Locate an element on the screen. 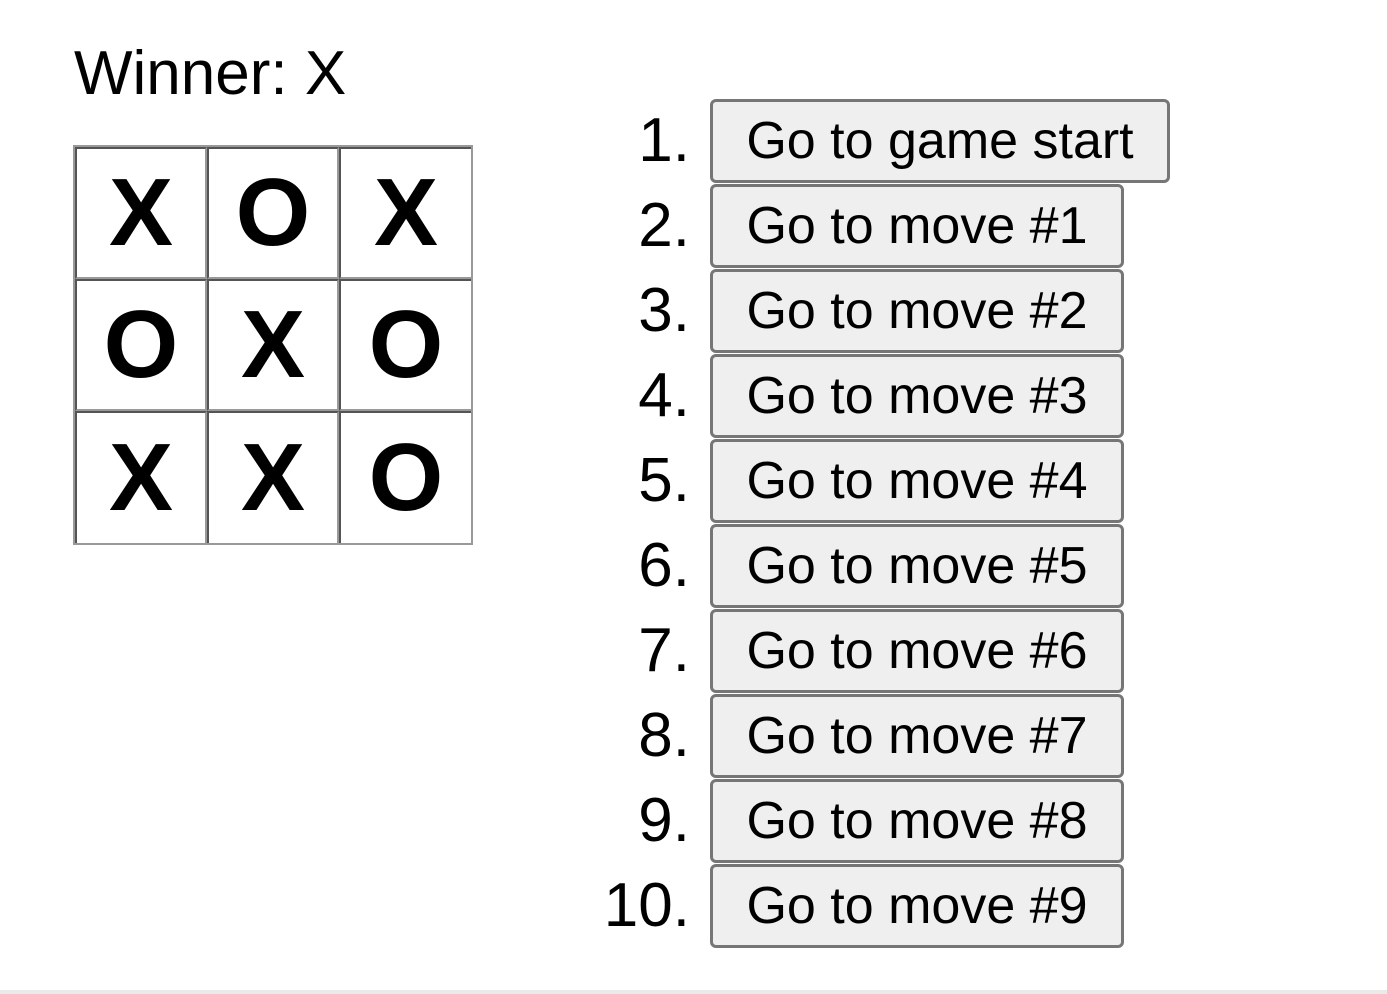 The image size is (1387, 994). square-2: X is located at coordinates (405, 213).